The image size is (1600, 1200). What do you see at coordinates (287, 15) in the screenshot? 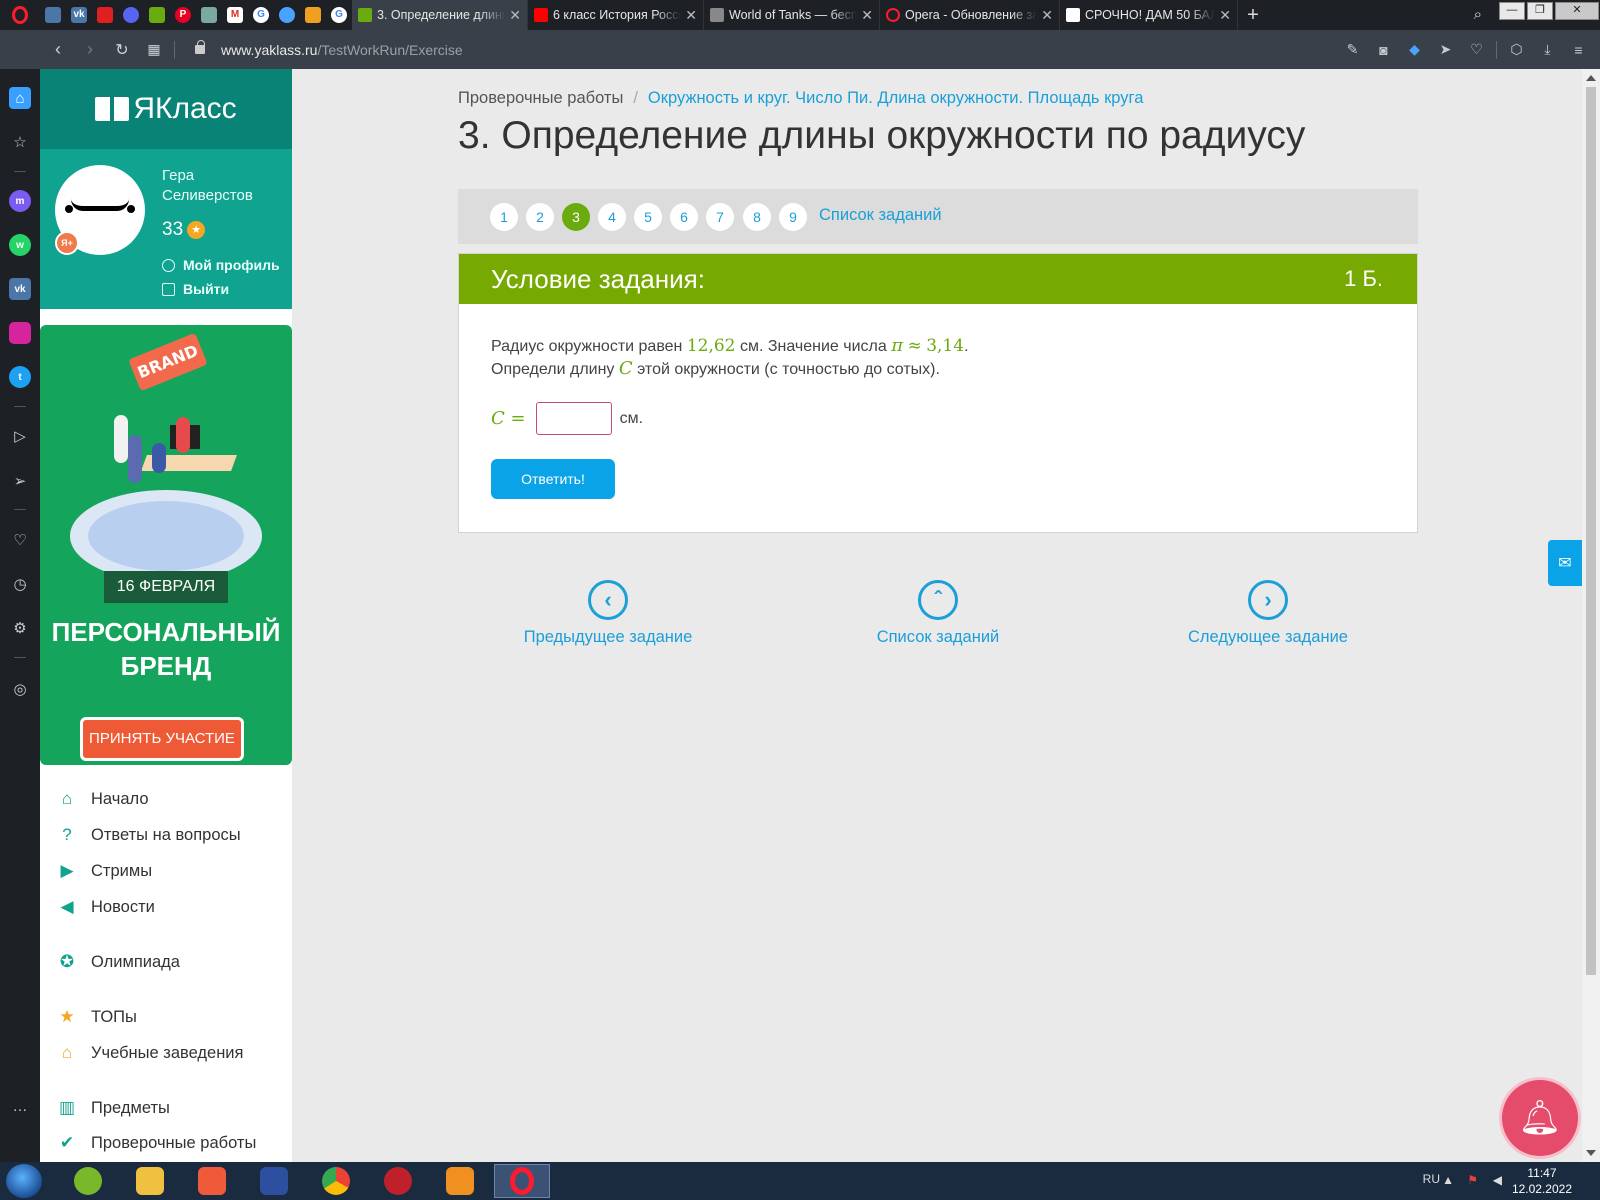
I see `translate-icon` at bounding box center [287, 15].